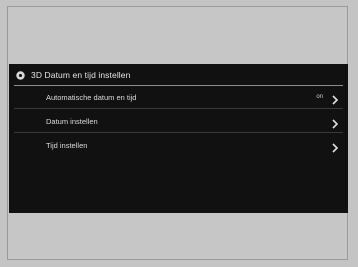 Image resolution: width=358 pixels, height=267 pixels. I want to click on page-title: 3D Datum en tijd instellen, so click(81, 75).